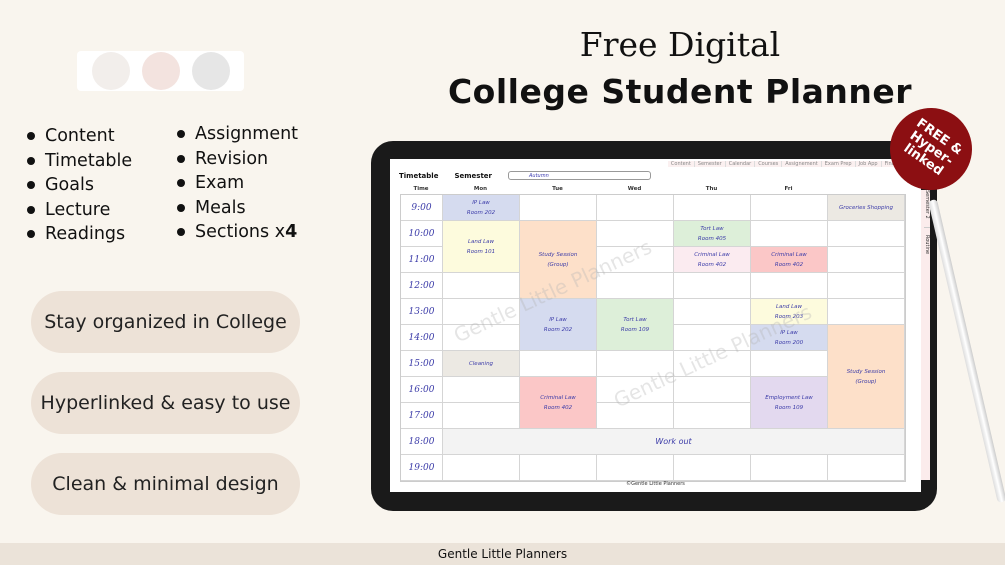 The height and width of the screenshot is (565, 1005). Describe the element at coordinates (579, 175) in the screenshot. I see `semester-input: Autumn` at that location.